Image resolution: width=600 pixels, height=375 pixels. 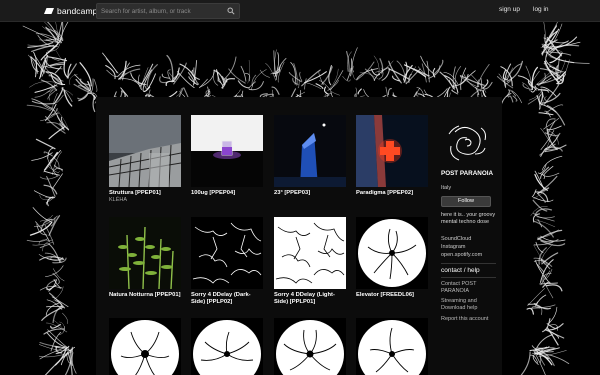 What do you see at coordinates (145, 295) in the screenshot?
I see `release-title: Natura Notturna [PPEP01]` at bounding box center [145, 295].